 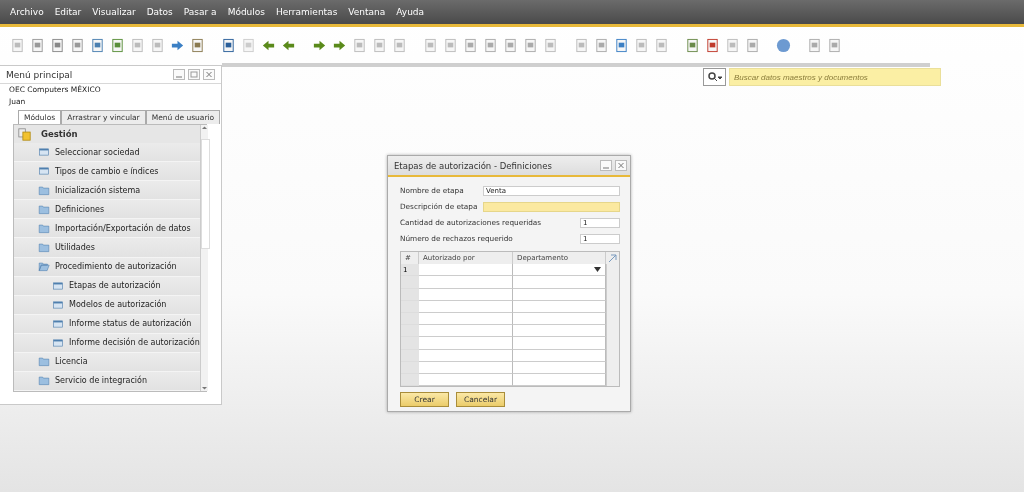 I want to click on module-title: Gestión, so click(x=59, y=134).